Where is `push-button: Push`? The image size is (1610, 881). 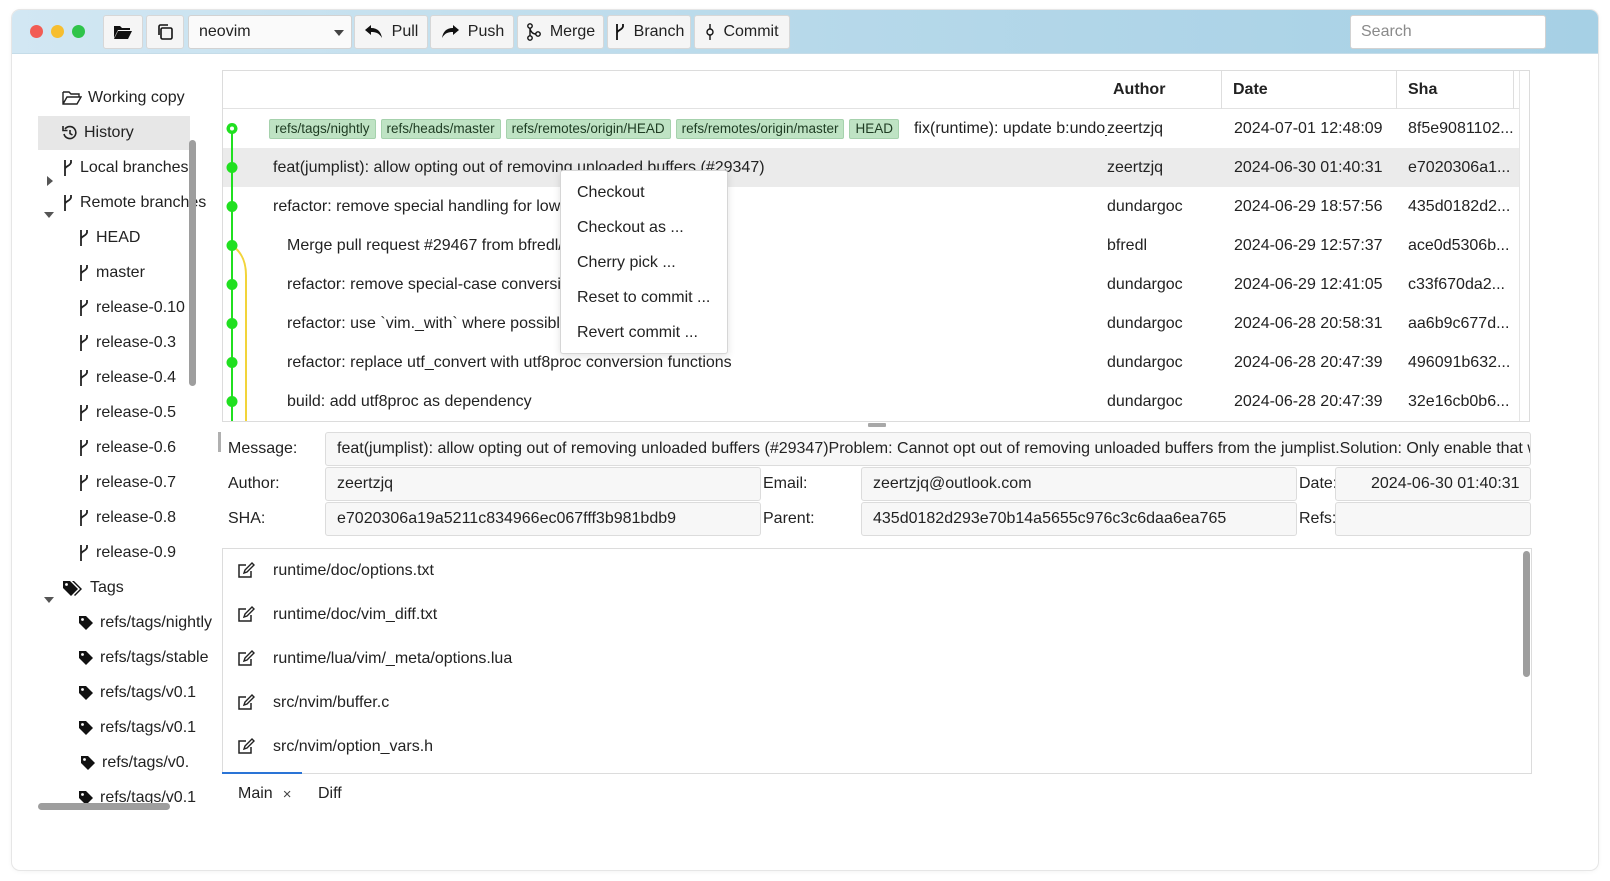
push-button: Push is located at coordinates (472, 32).